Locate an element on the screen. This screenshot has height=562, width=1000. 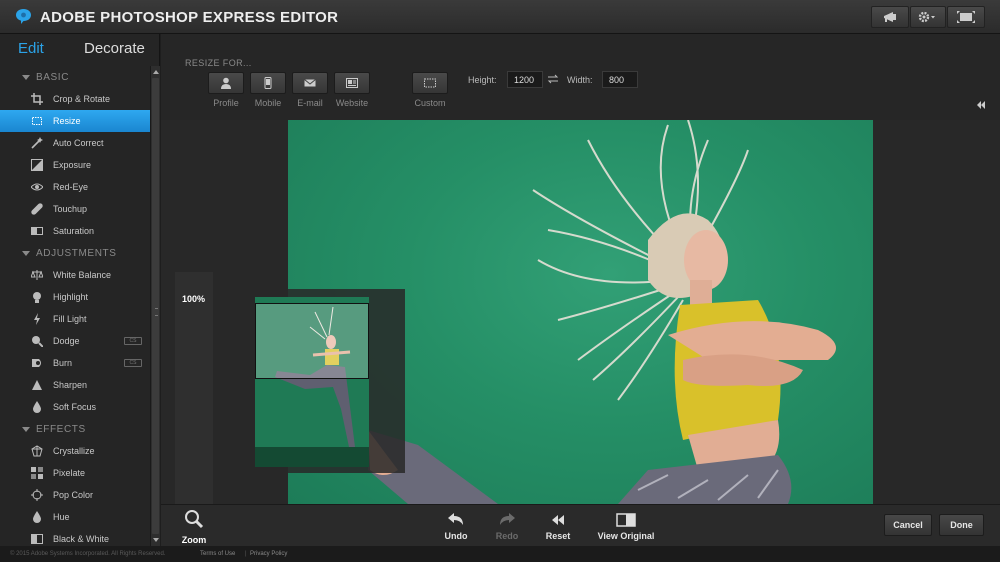
scroll-up-icon is located at coordinates (156, 72).